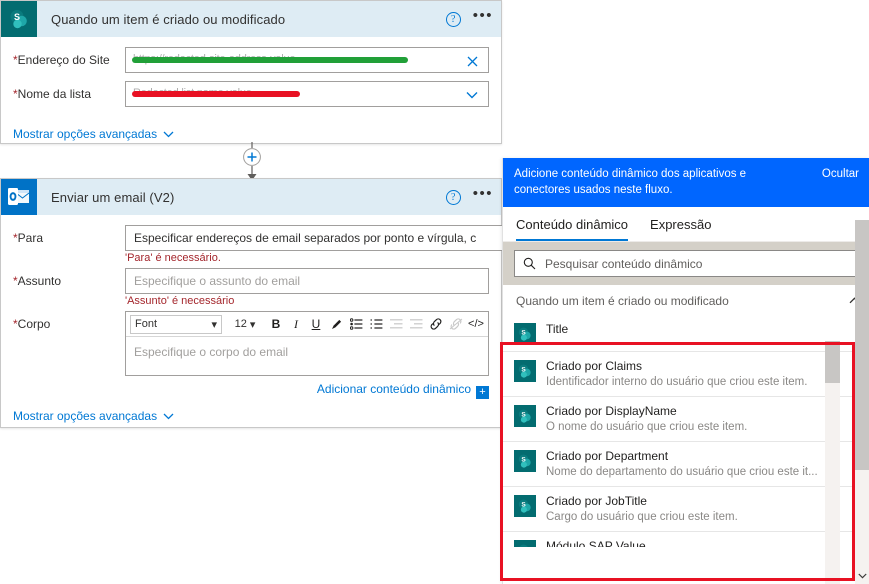 The image size is (869, 584). Describe the element at coordinates (52, 94) in the screenshot. I see `list-name-label: *Nome da lista` at that location.